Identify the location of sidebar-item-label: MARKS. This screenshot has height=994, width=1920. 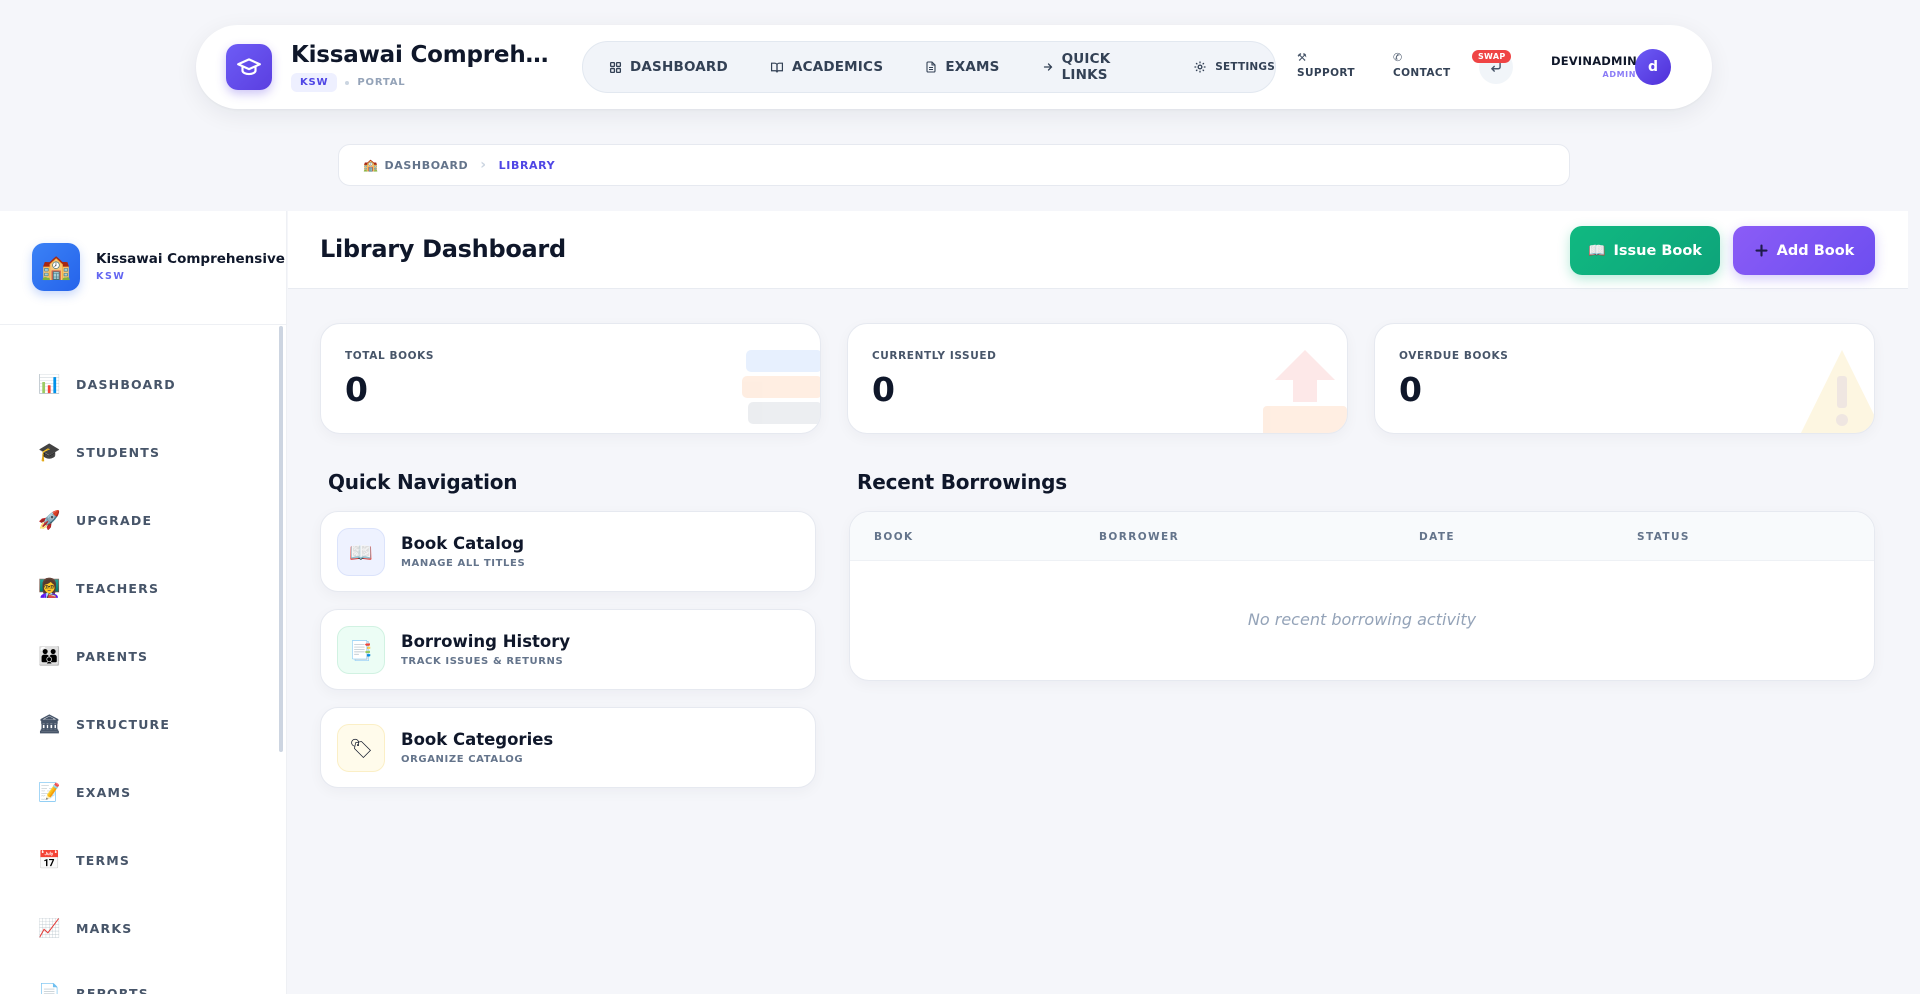
(104, 928).